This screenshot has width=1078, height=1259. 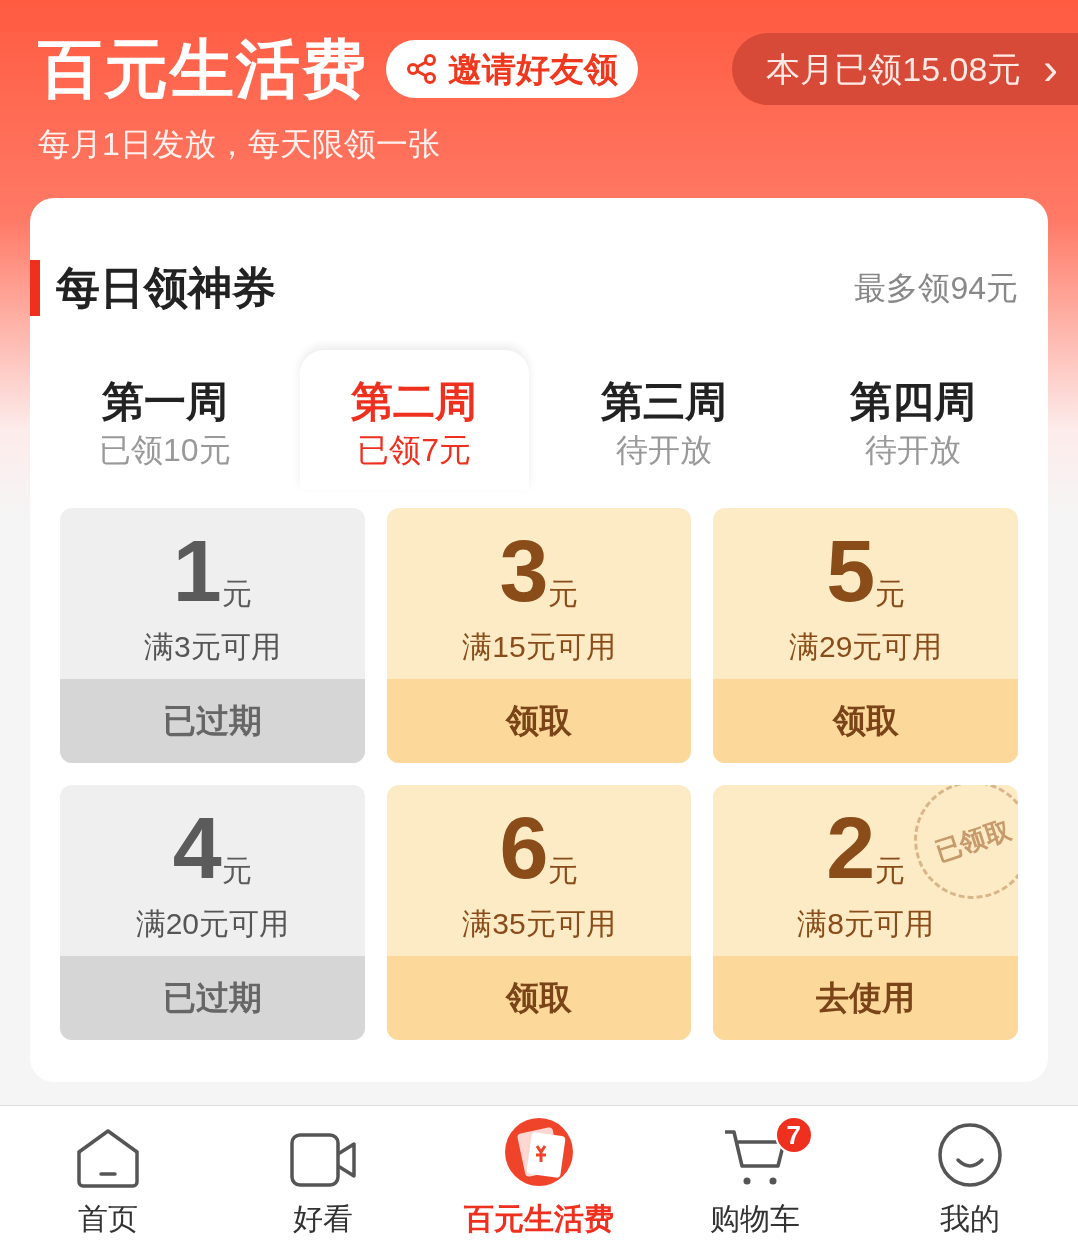 I want to click on invite-friends-button: 邀请好友领, so click(x=512, y=69).